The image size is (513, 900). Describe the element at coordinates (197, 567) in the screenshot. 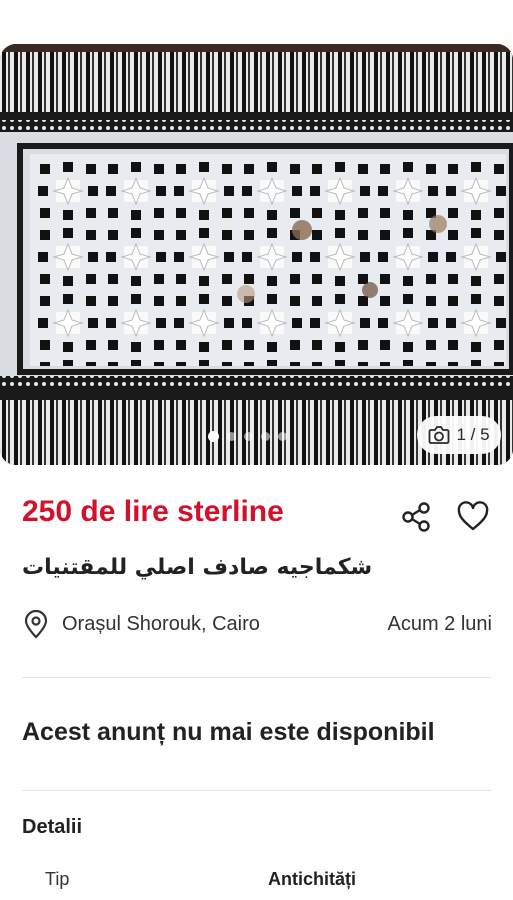

I see `listing-title: شكماجيه صادف اصلي للمقتنيات` at that location.